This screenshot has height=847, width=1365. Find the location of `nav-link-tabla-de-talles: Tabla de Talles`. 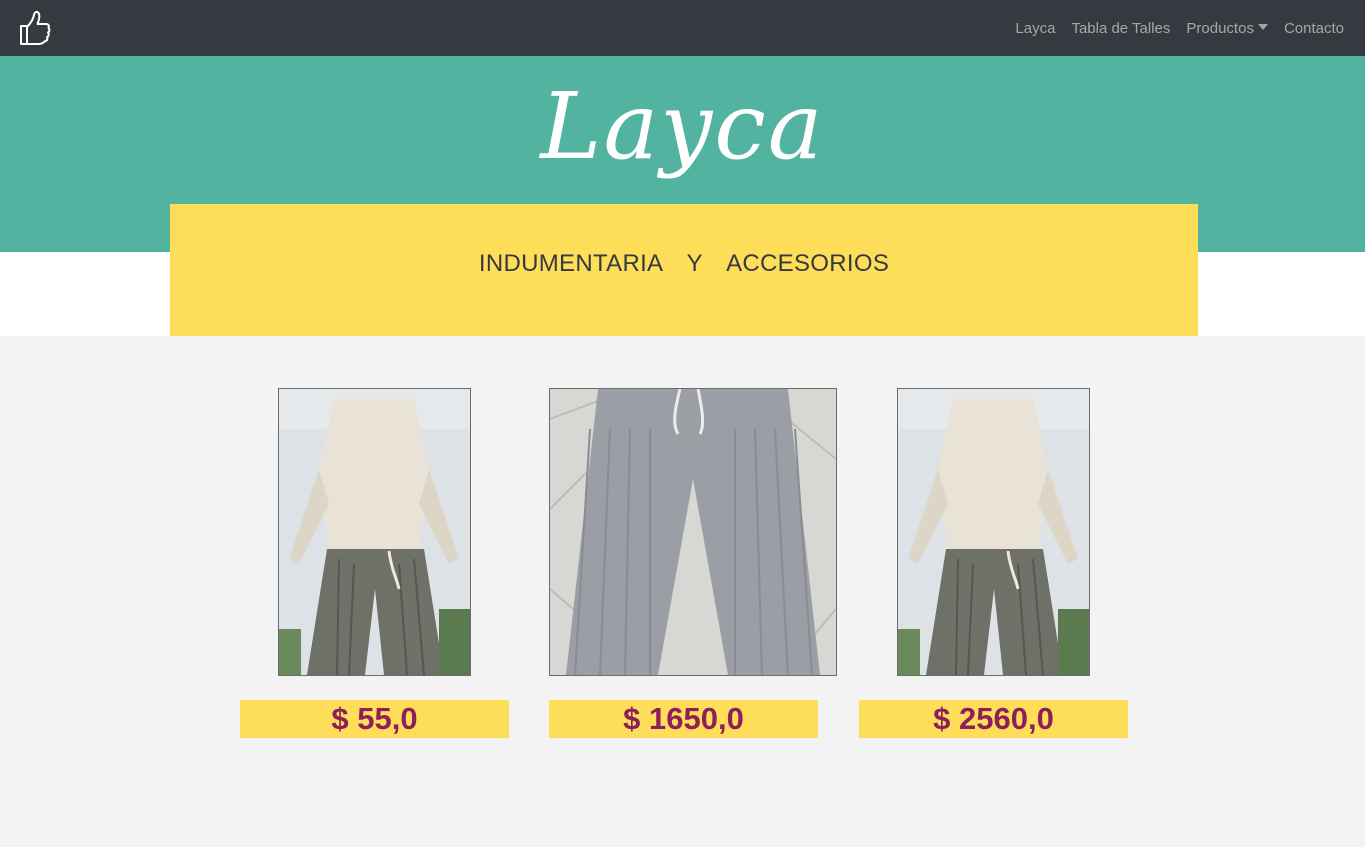

nav-link-tabla-de-talles: Tabla de Talles is located at coordinates (1120, 28).